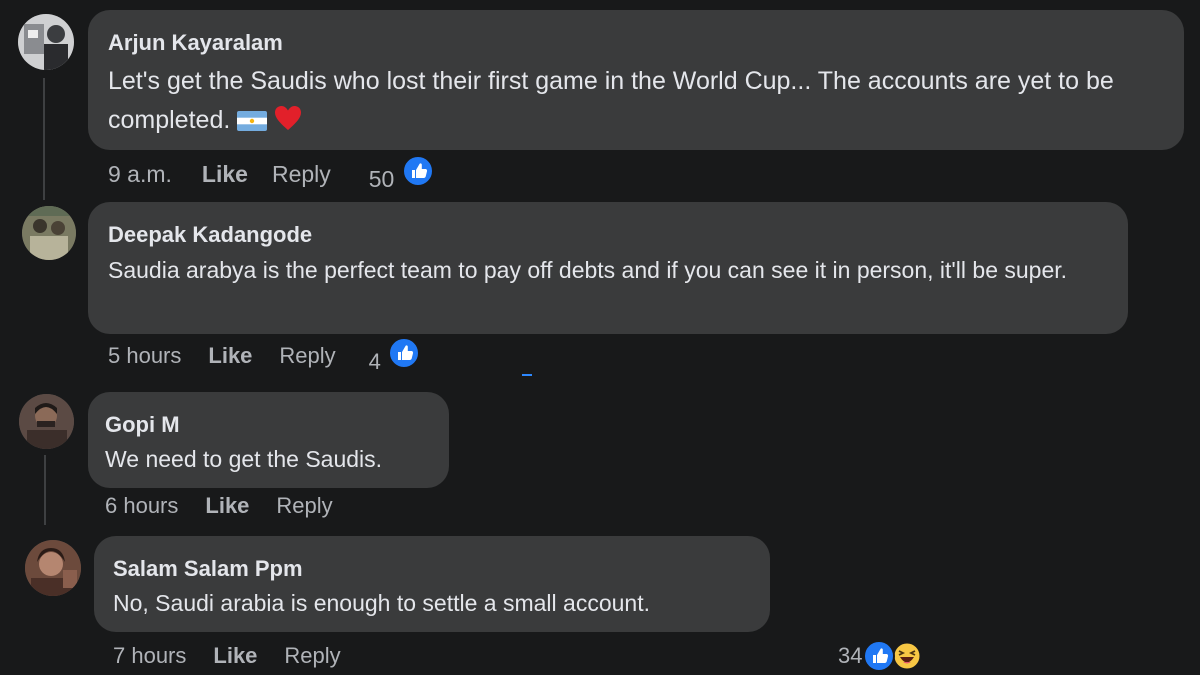 Image resolution: width=1200 pixels, height=675 pixels. I want to click on comment-meta: 5 hours Like Reply 4, so click(264, 356).